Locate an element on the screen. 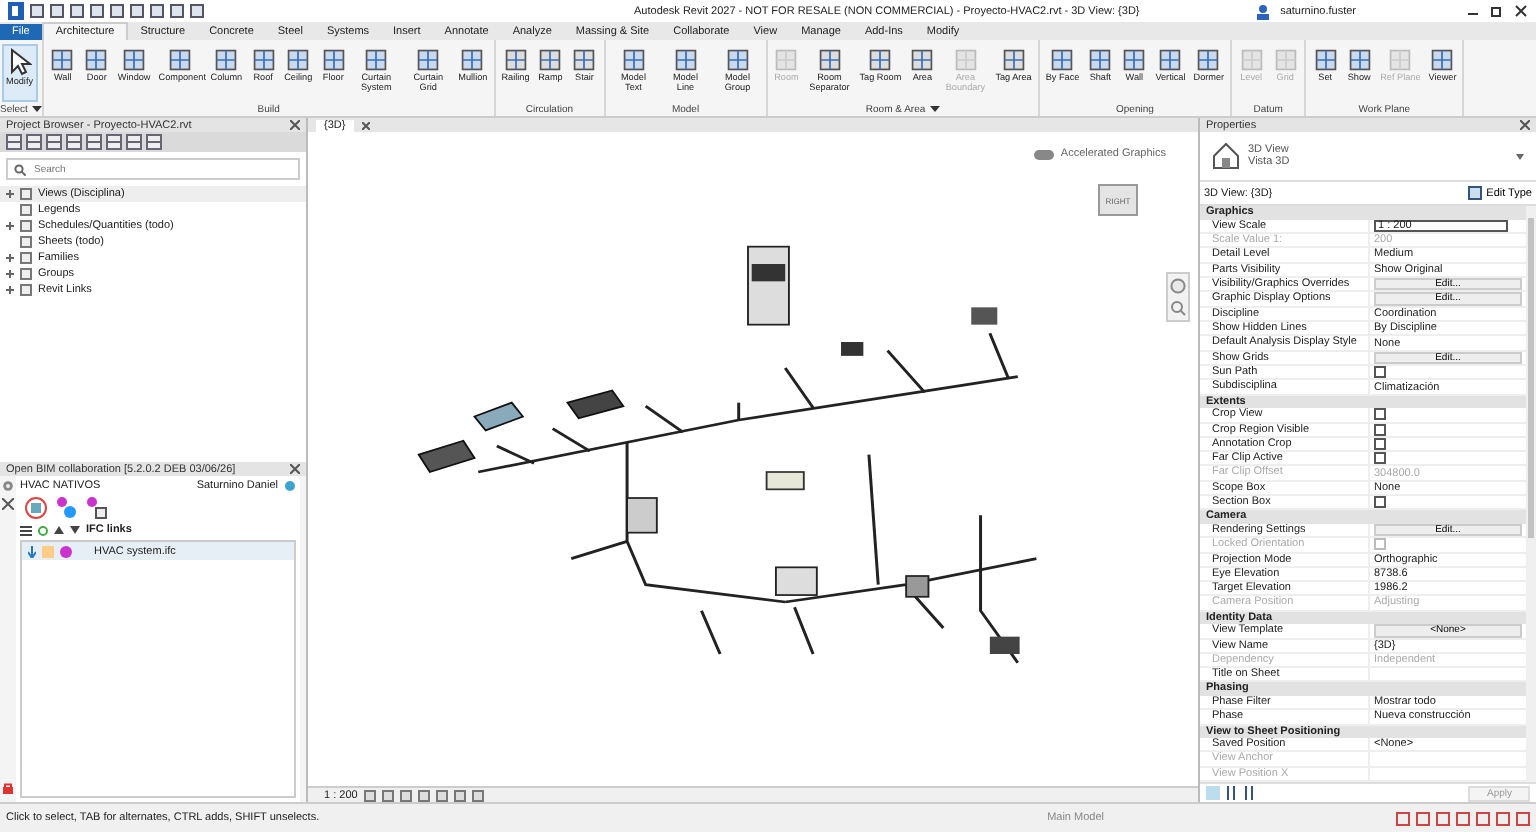  gear-icon is located at coordinates (8, 486).